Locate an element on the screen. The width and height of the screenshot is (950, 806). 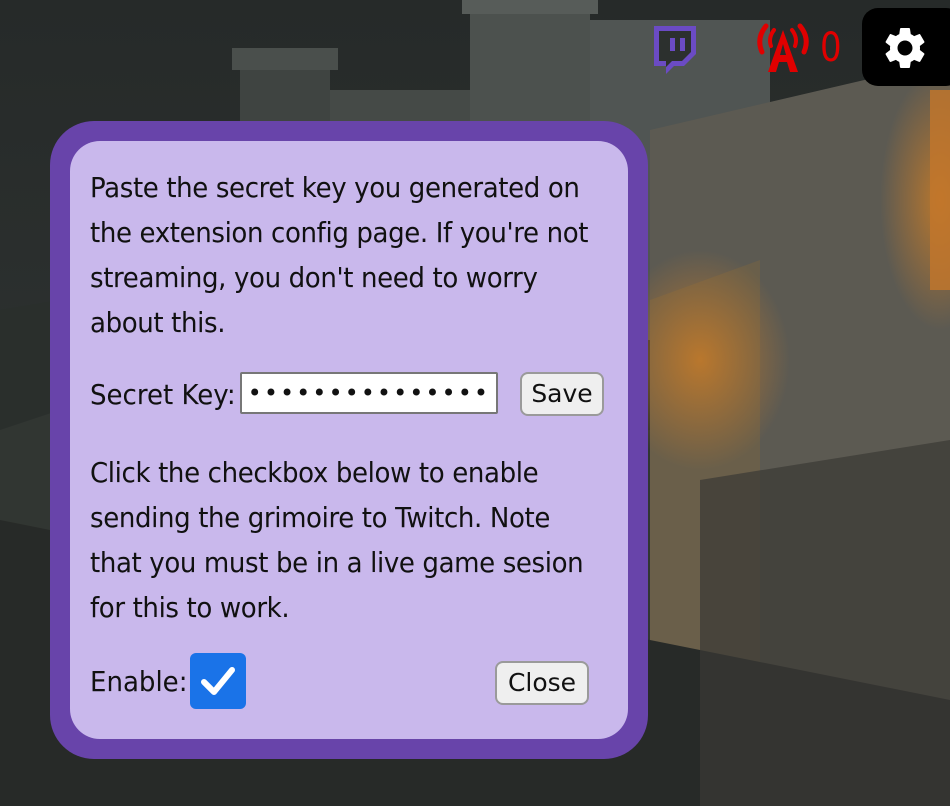
live-viewer-indicator: 0 is located at coordinates (798, 48).